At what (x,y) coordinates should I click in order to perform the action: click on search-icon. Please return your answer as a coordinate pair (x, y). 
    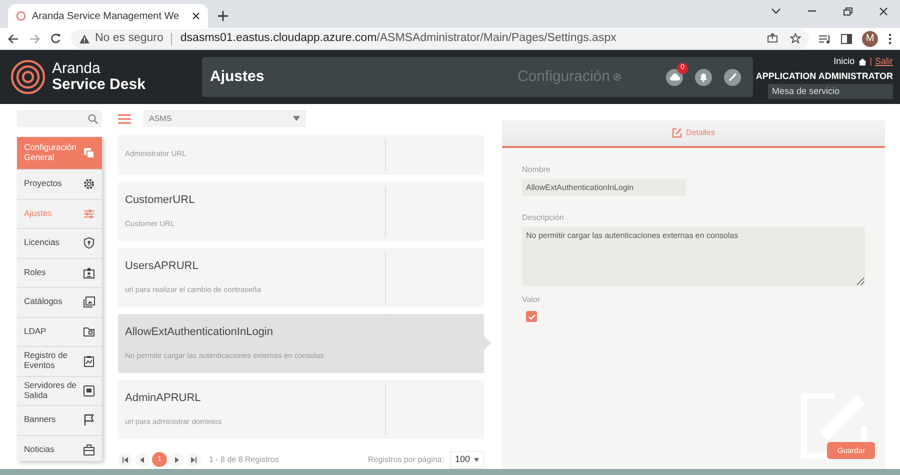
    Looking at the image, I should click on (93, 119).